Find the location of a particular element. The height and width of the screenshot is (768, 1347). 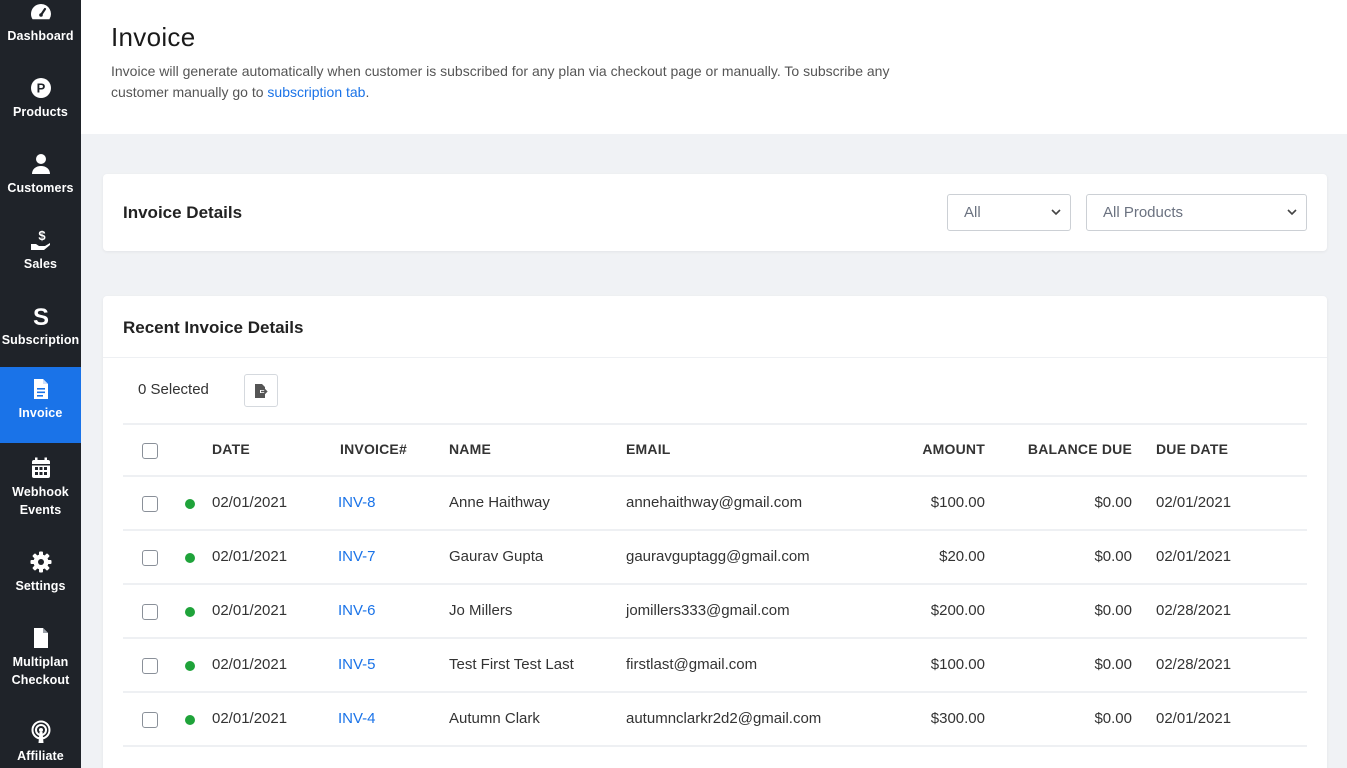

selected-count: 0 Selected is located at coordinates (173, 389).